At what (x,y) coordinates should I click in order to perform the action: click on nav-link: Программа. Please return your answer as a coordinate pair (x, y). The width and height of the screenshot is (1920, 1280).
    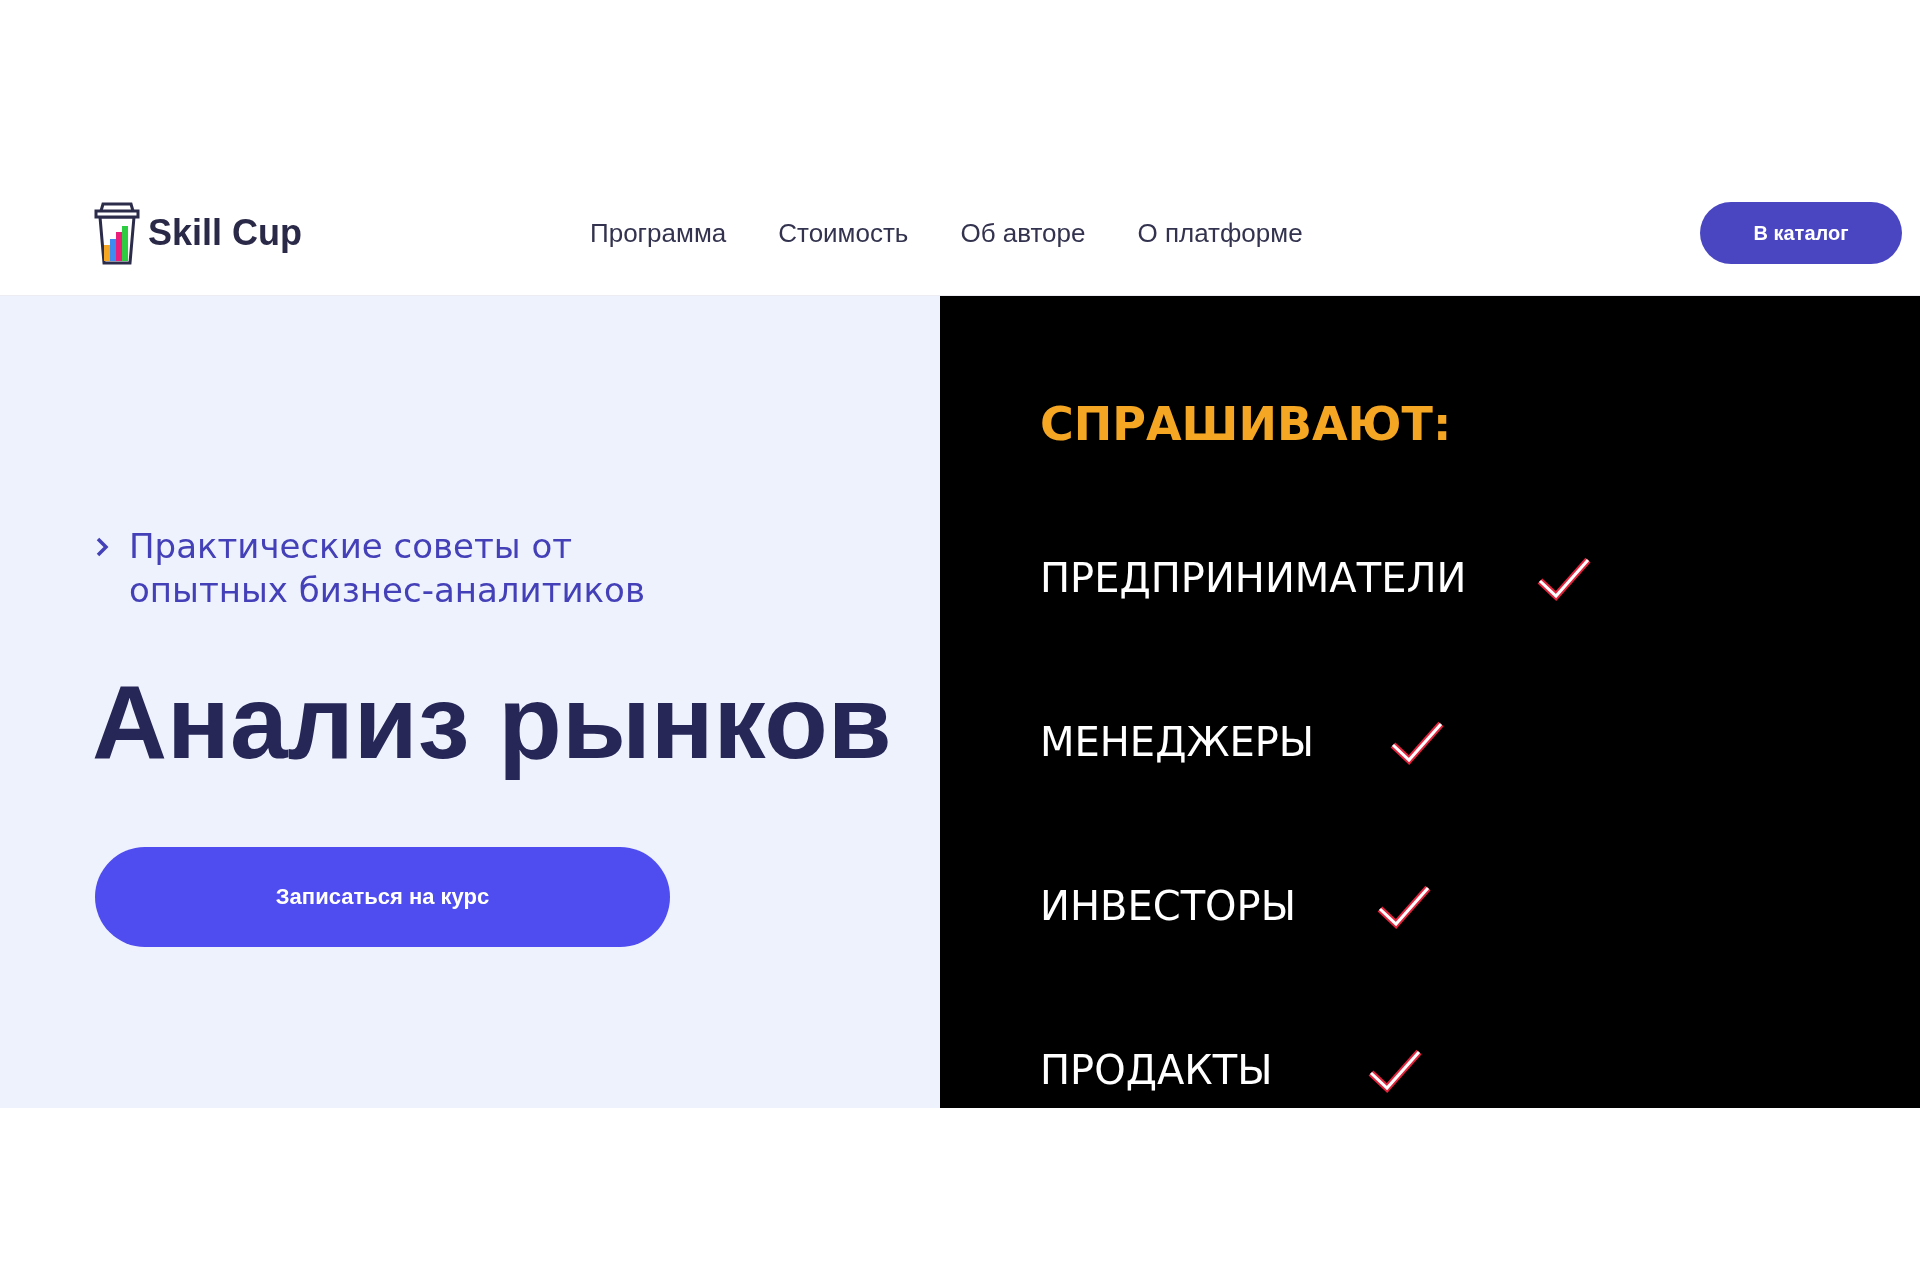
    Looking at the image, I should click on (658, 233).